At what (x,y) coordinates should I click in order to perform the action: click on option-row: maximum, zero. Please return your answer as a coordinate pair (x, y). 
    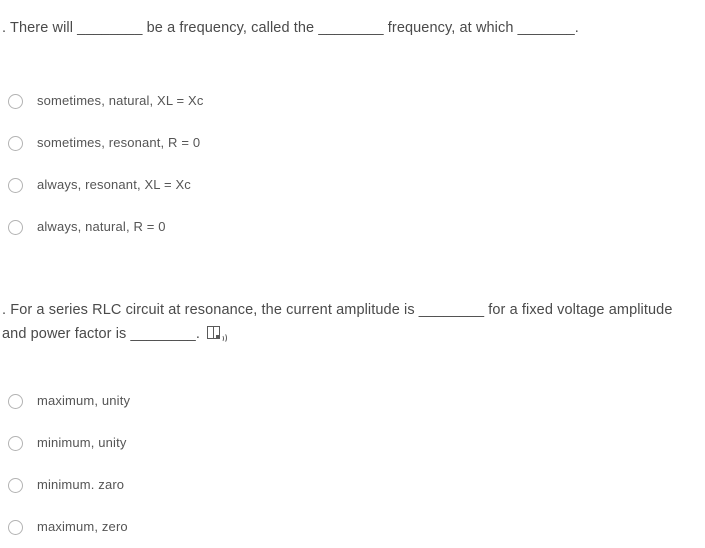
    Looking at the image, I should click on (352, 527).